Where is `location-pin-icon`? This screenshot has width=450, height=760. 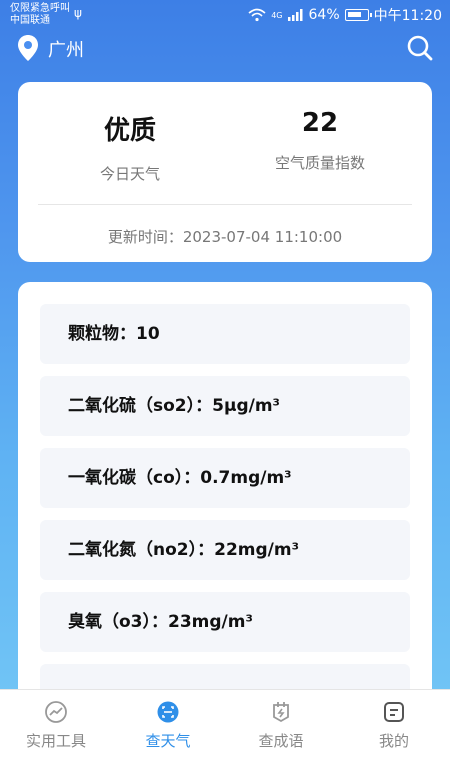
location-pin-icon is located at coordinates (28, 48).